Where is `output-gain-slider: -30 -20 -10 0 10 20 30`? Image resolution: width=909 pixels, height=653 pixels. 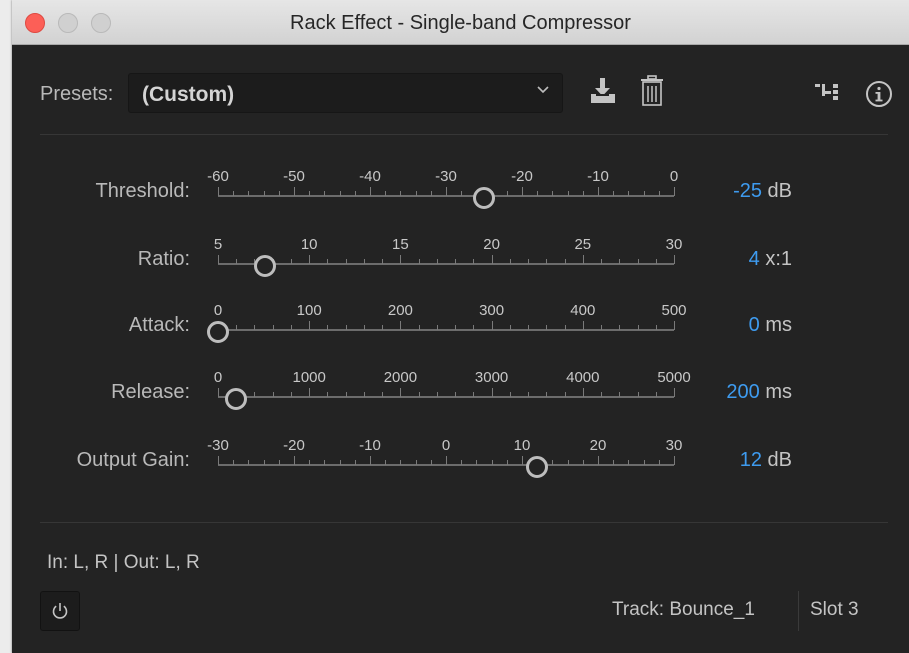
output-gain-slider: -30 -20 -10 0 10 20 30 is located at coordinates (442, 468).